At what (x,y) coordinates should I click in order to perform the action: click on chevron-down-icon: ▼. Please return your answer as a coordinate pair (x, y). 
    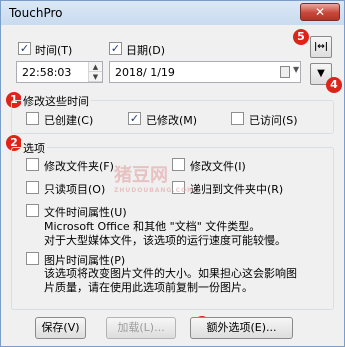
    Looking at the image, I should click on (321, 73).